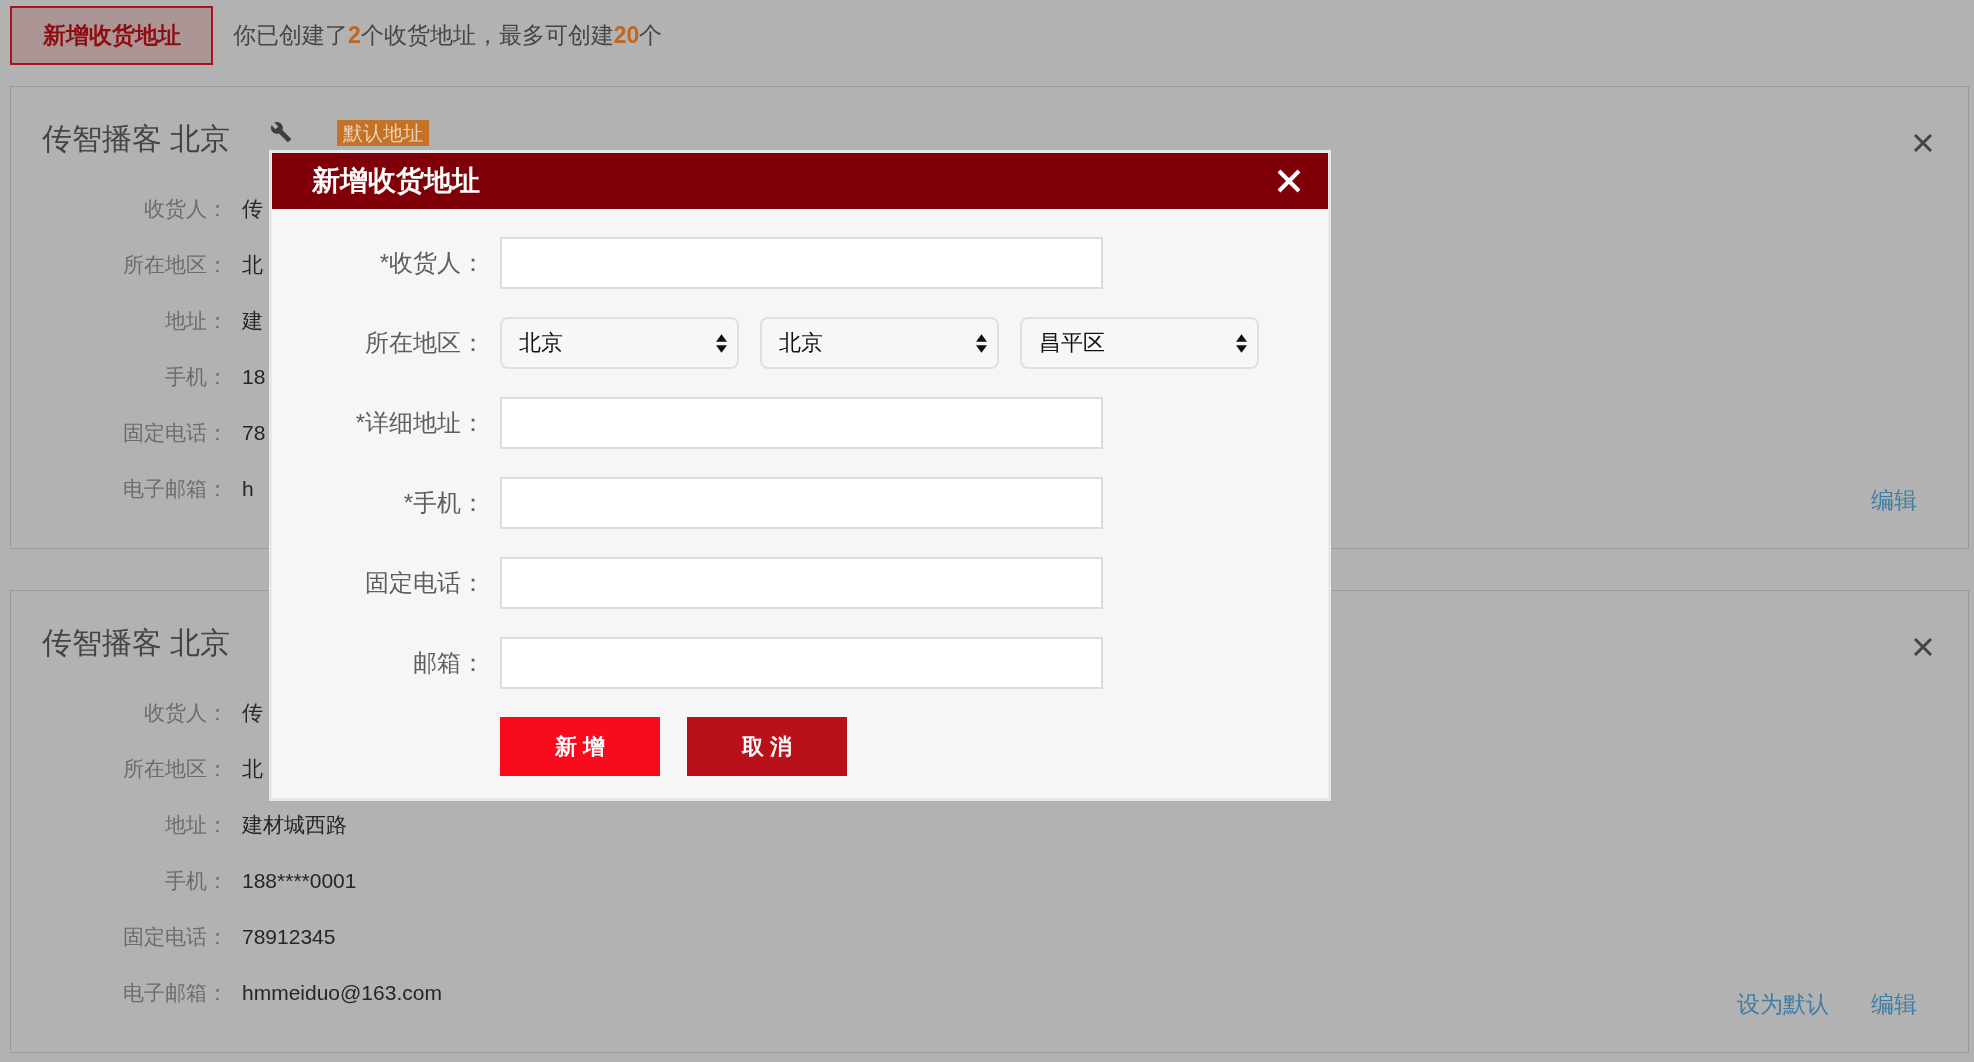 This screenshot has height=1062, width=1974. What do you see at coordinates (425, 342) in the screenshot?
I see `form-label: 所在地区：` at bounding box center [425, 342].